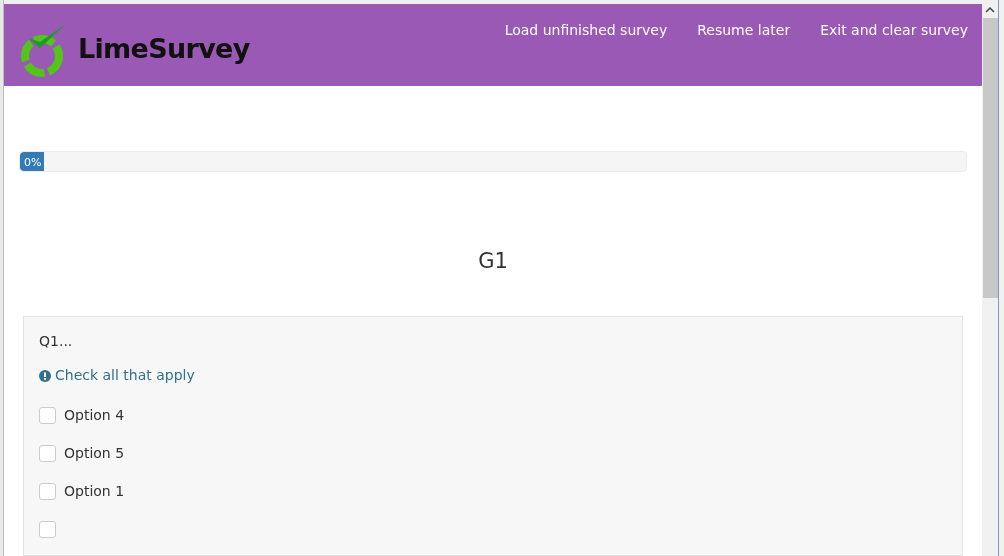  What do you see at coordinates (32, 162) in the screenshot?
I see `progress-fill: 0%` at bounding box center [32, 162].